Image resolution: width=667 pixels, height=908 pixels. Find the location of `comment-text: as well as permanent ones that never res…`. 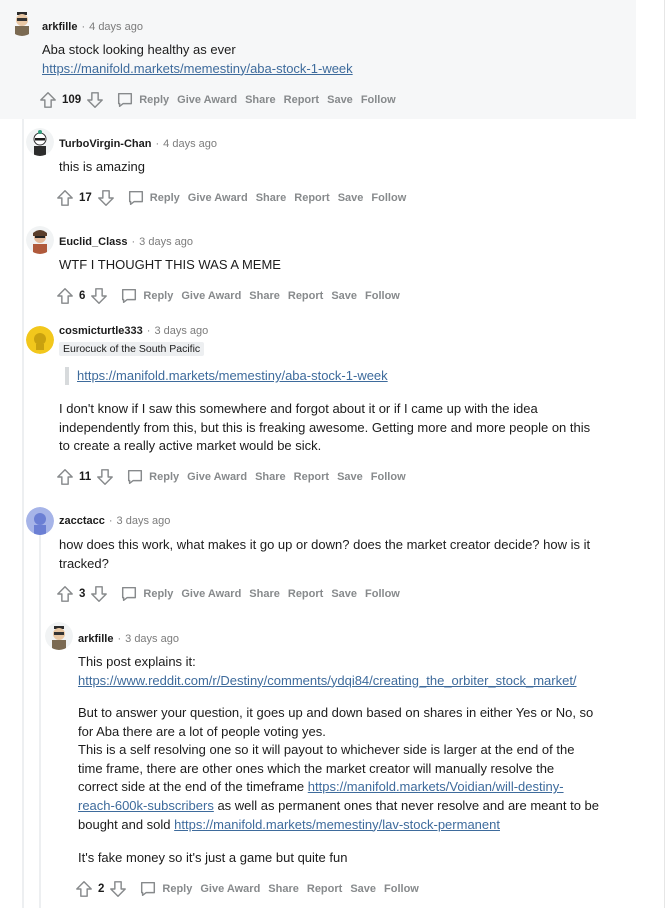

comment-text: as well as permanent ones that never res… is located at coordinates (406, 805).